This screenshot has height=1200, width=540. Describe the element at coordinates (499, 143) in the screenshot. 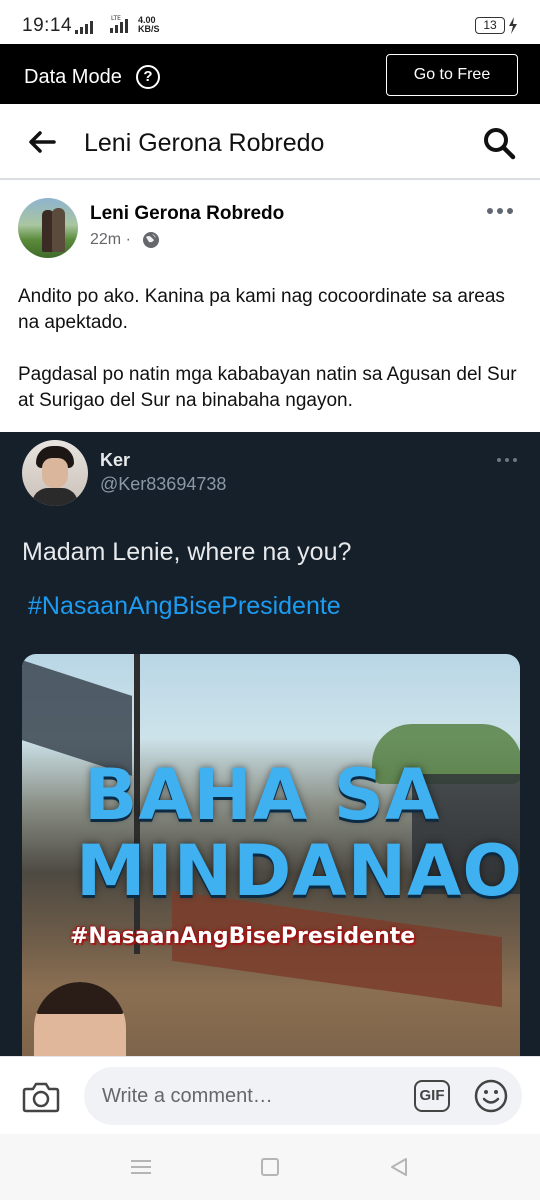

I see `search-icon` at that location.